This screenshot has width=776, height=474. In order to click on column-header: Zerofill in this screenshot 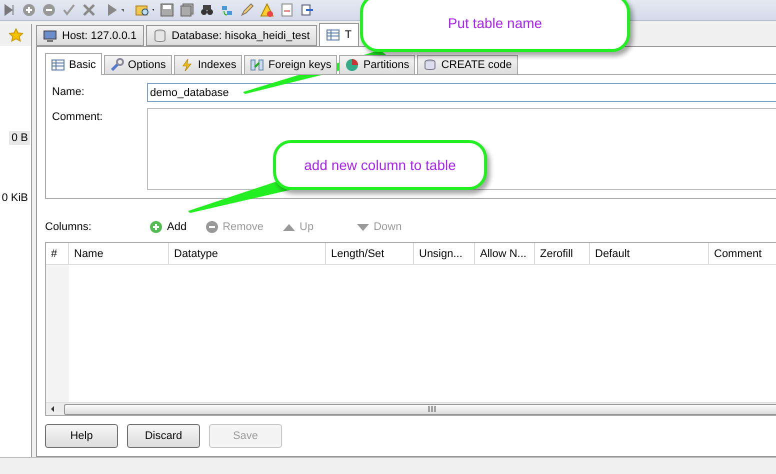, I will do `click(562, 253)`.